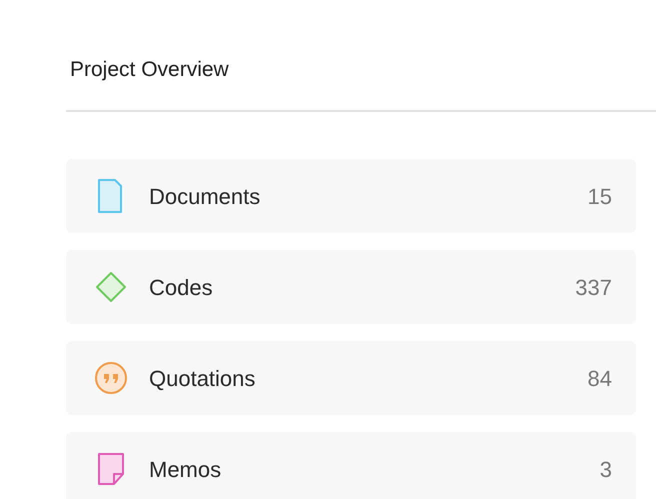 This screenshot has height=499, width=656. Describe the element at coordinates (205, 196) in the screenshot. I see `item-label: Documents` at that location.